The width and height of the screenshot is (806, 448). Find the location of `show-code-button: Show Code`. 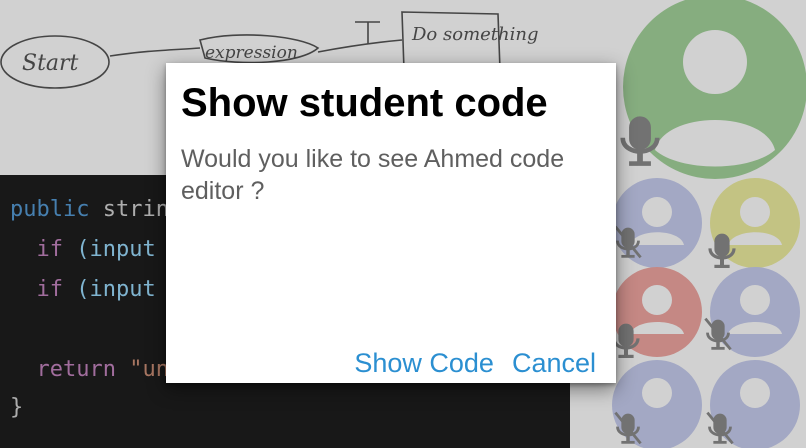

show-code-button: Show Code is located at coordinates (424, 363).